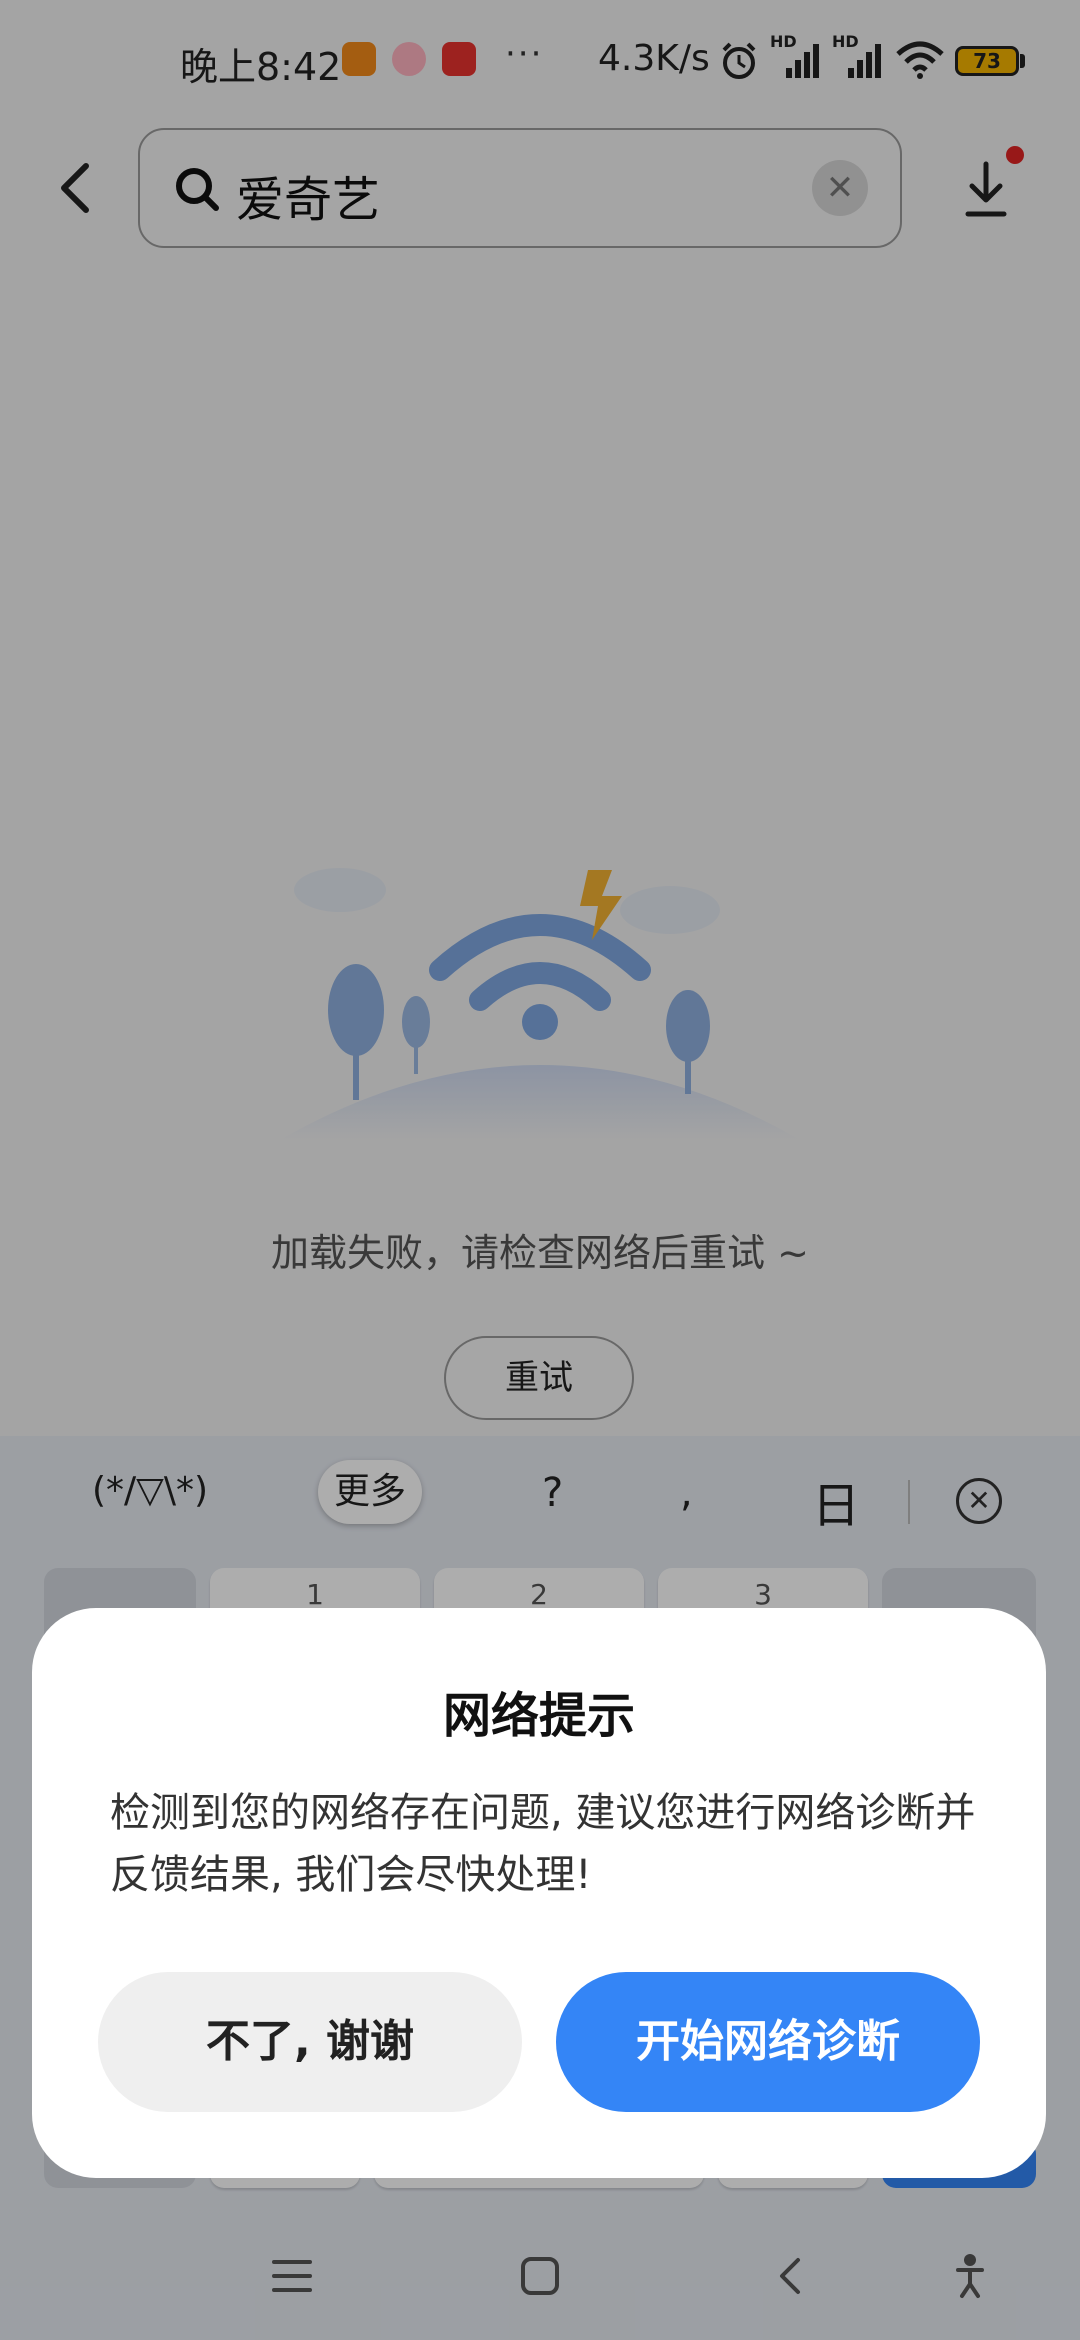 The width and height of the screenshot is (1080, 2340). Describe the element at coordinates (543, 1844) in the screenshot. I see `dialog-message: 检测到您的网络存在问题, 建议您进行网络诊断并反馈结果, 我们会尽快处理!` at that location.